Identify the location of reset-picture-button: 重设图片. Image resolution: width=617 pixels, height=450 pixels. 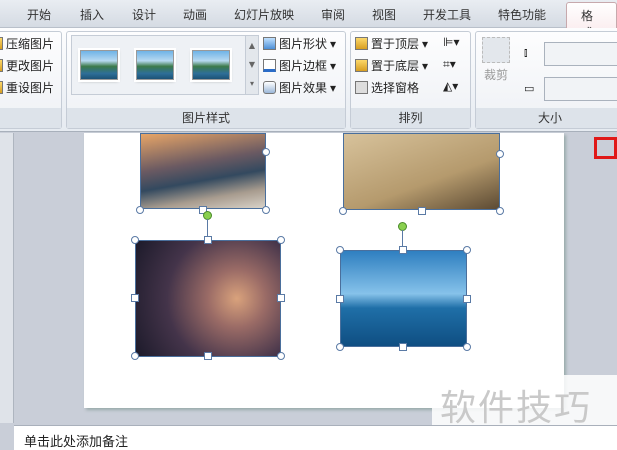
(27, 87).